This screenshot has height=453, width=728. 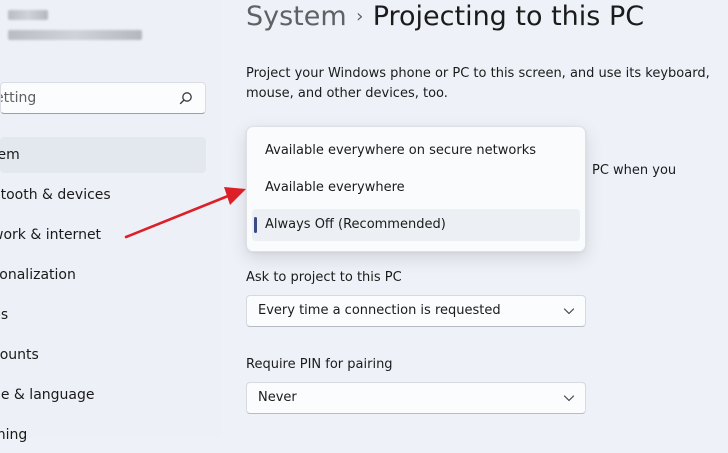 I want to click on sidebar-item-label: work & internet, so click(x=51, y=235).